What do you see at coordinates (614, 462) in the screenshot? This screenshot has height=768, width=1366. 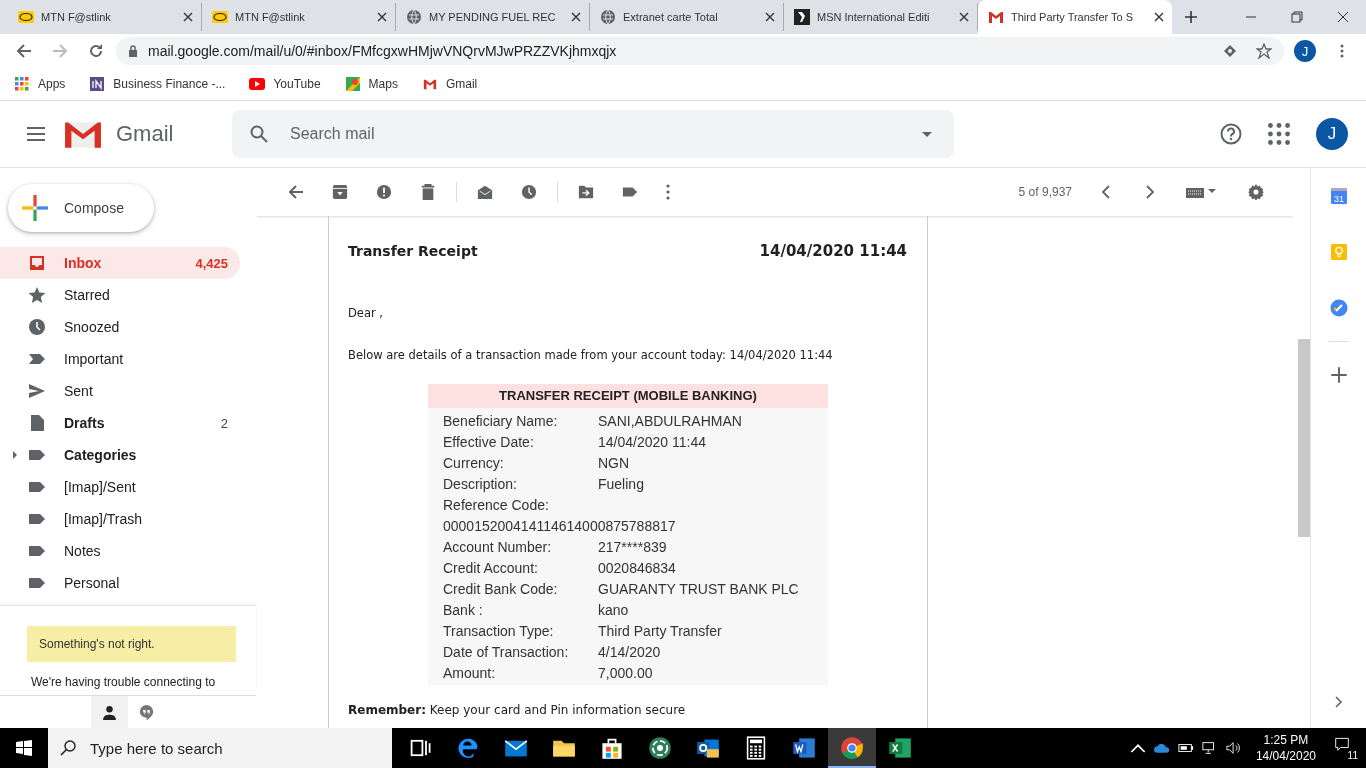 I see `receipt-value: NGN` at bounding box center [614, 462].